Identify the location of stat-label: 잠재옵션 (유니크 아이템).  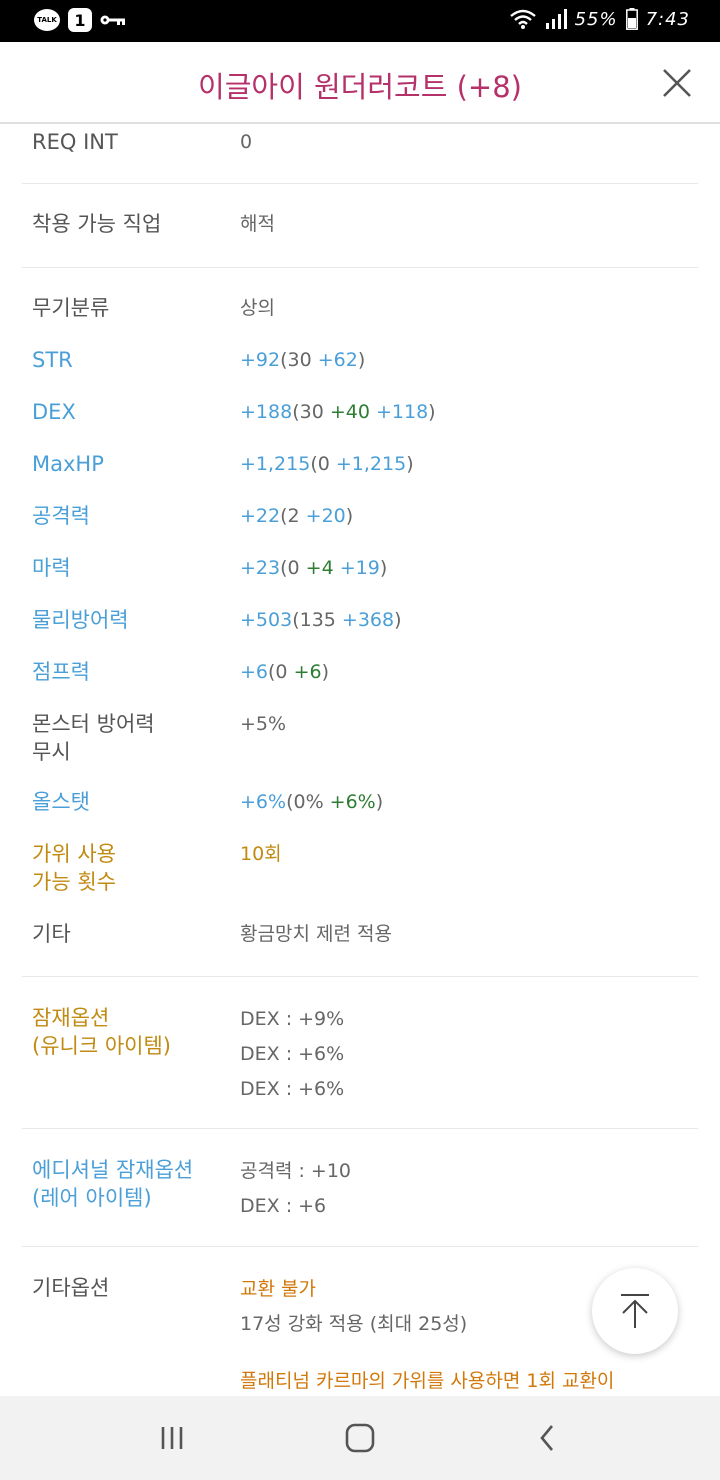
(132, 1032).